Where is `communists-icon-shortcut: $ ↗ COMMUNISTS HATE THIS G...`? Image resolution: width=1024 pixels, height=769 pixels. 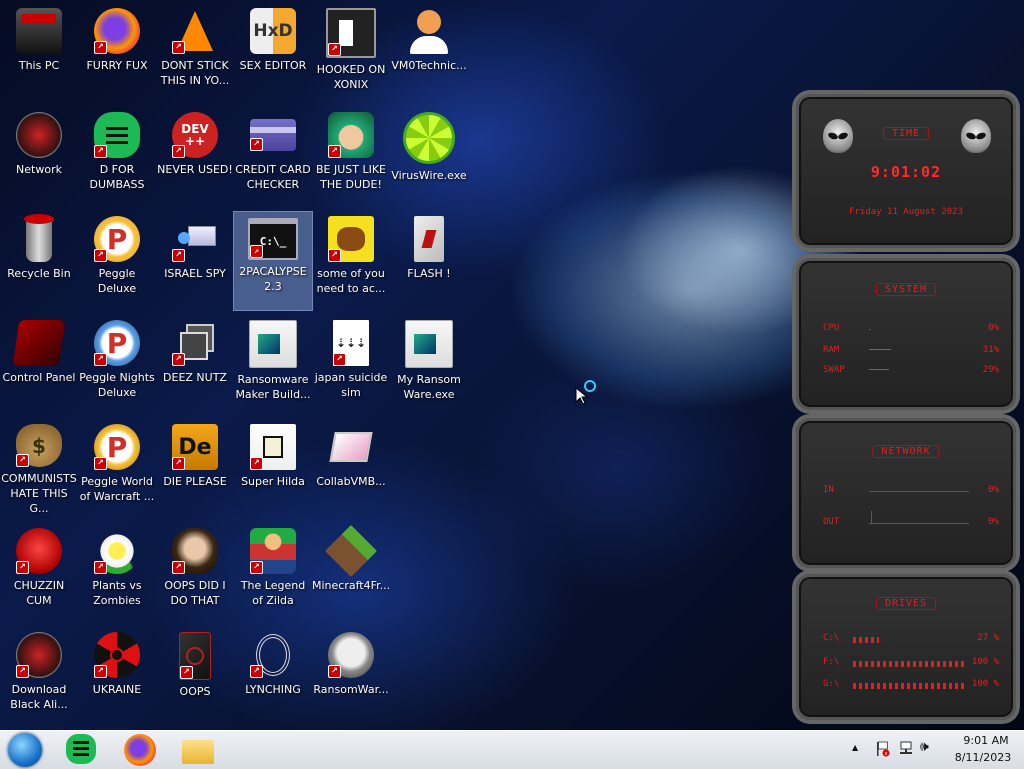 communists-icon-shortcut: $ ↗ COMMUNISTS HATE THIS G... is located at coordinates (39, 467).